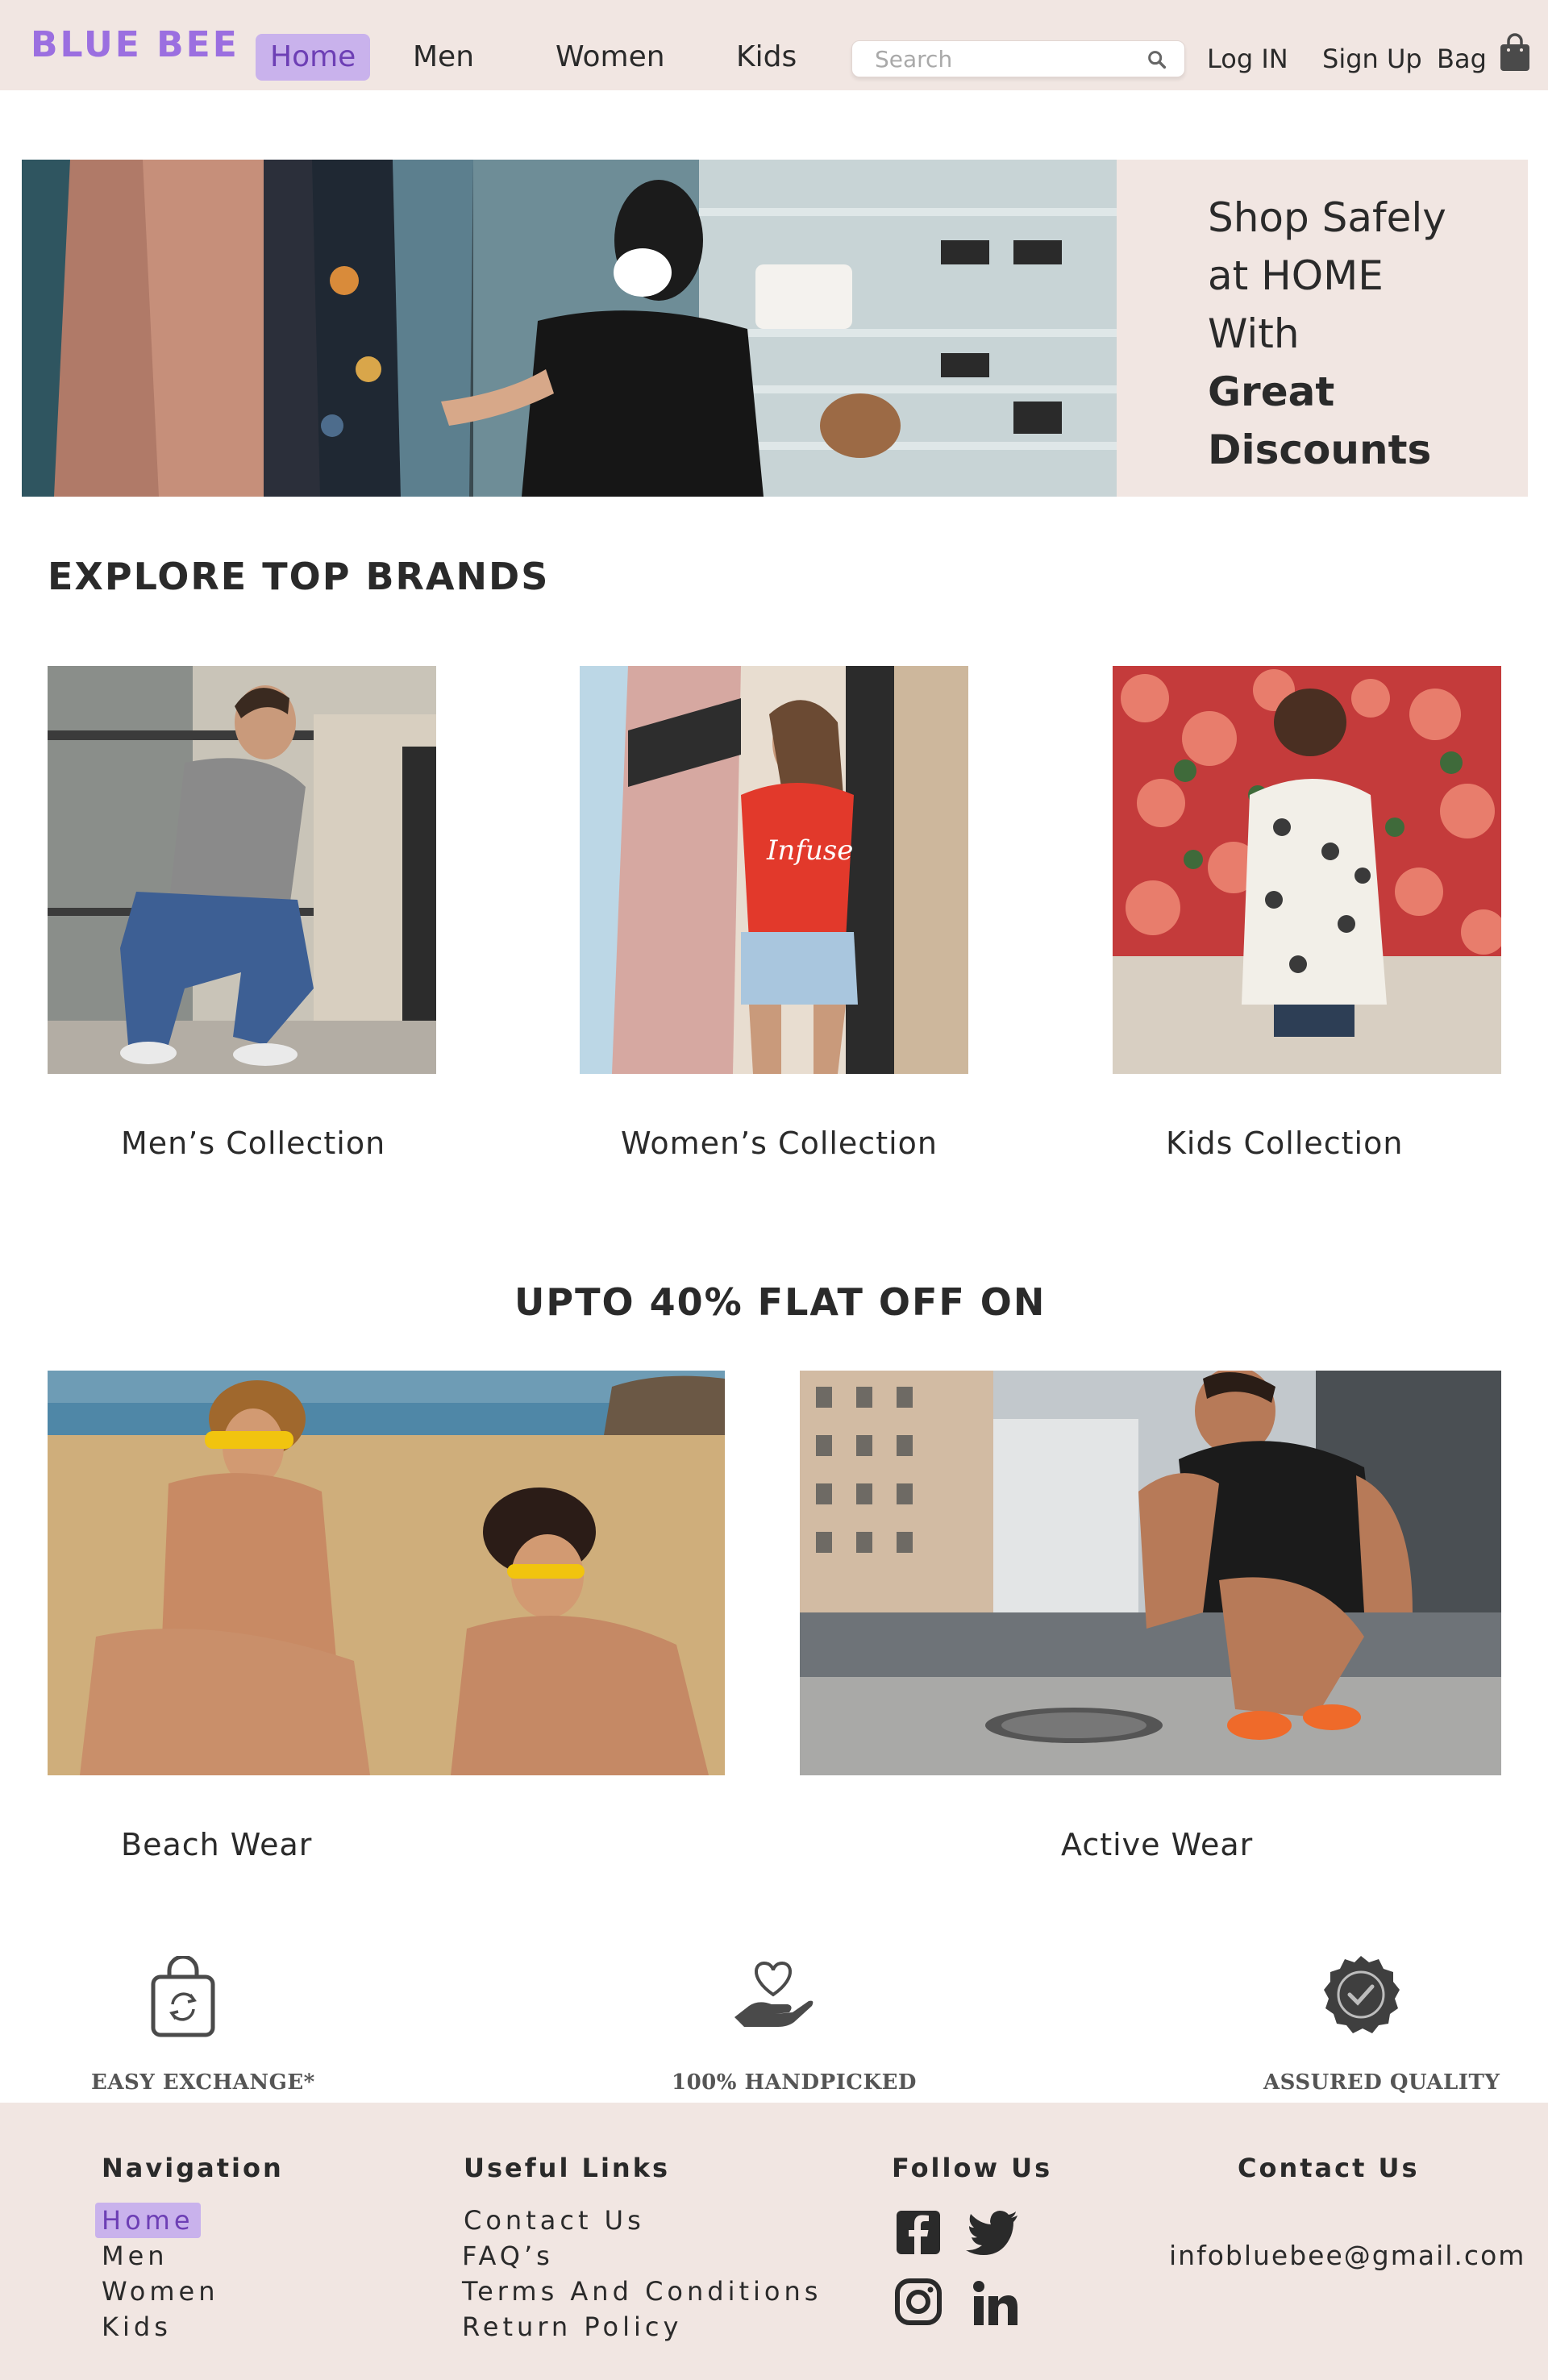 The width and height of the screenshot is (1548, 2380). What do you see at coordinates (1515, 53) in the screenshot?
I see `shopping-bag-icon` at bounding box center [1515, 53].